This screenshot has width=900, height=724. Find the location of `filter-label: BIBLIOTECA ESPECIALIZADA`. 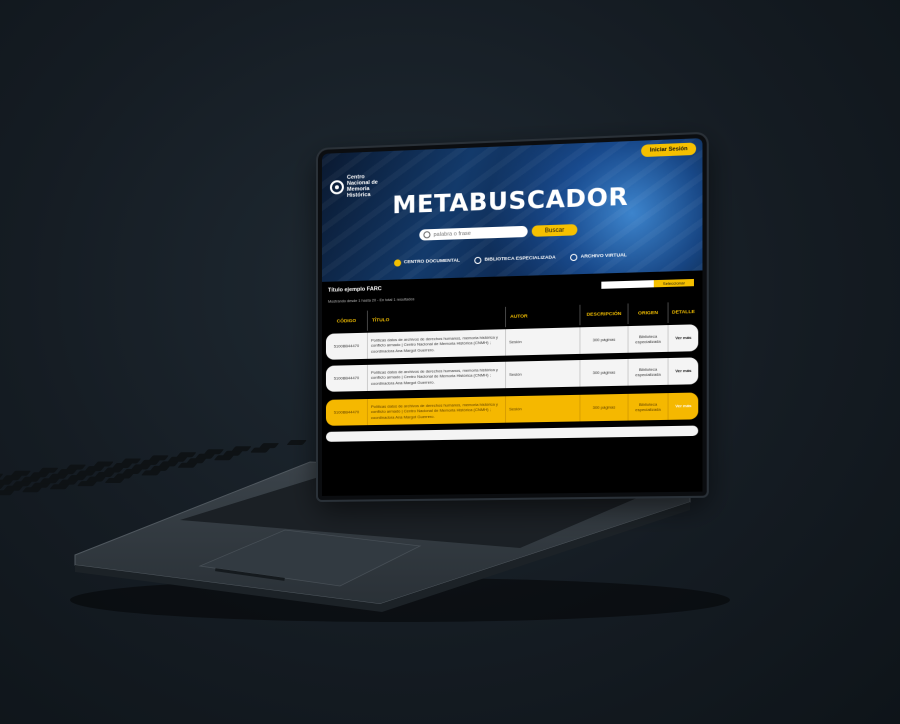

filter-label: BIBLIOTECA ESPECIALIZADA is located at coordinates (520, 259).